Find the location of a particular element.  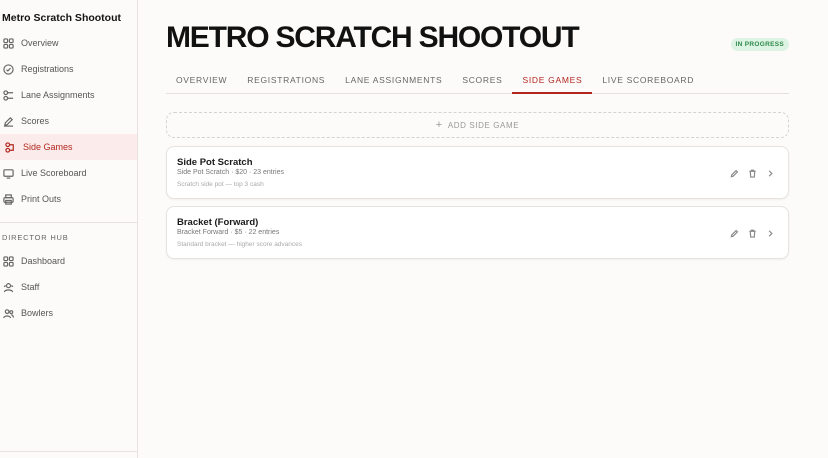

tab-scores: SCORES is located at coordinates (482, 81).